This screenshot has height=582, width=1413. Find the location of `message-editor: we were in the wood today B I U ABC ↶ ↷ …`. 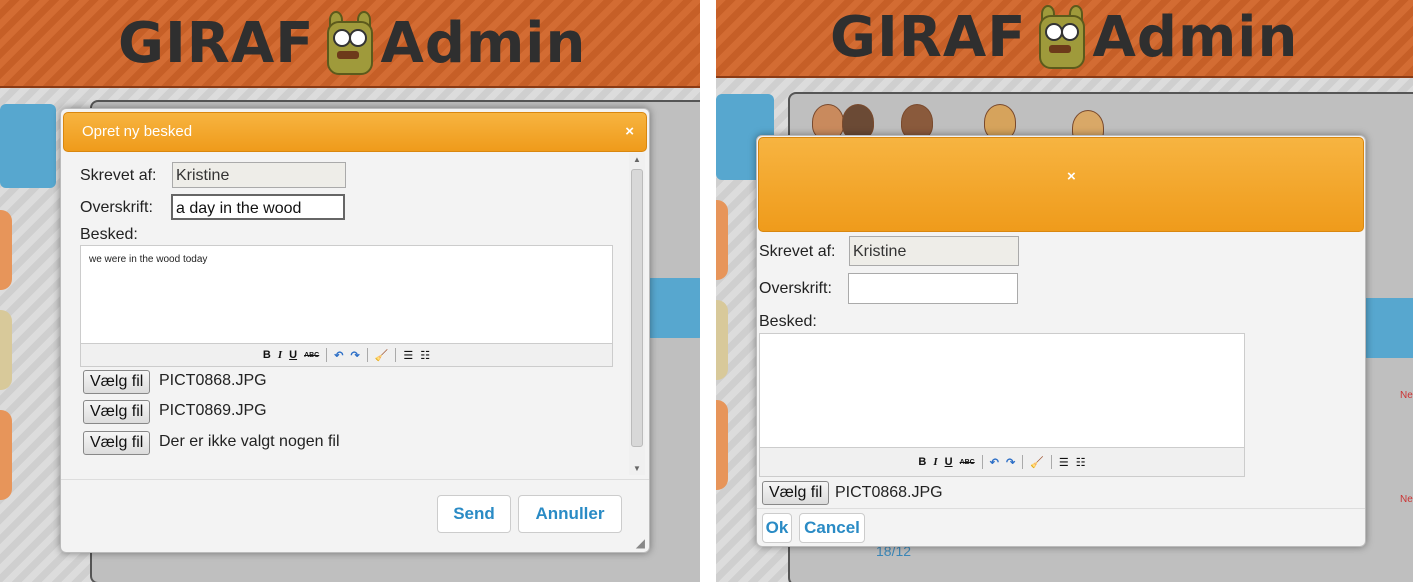

message-editor: we were in the wood today B I U ABC ↶ ↷ … is located at coordinates (346, 306).